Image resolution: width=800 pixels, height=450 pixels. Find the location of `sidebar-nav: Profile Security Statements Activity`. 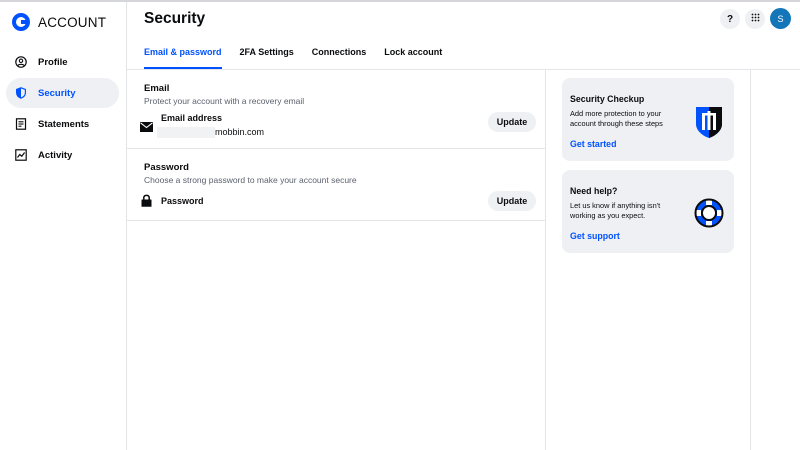

sidebar-nav: Profile Security Statements Activity is located at coordinates (62, 109).